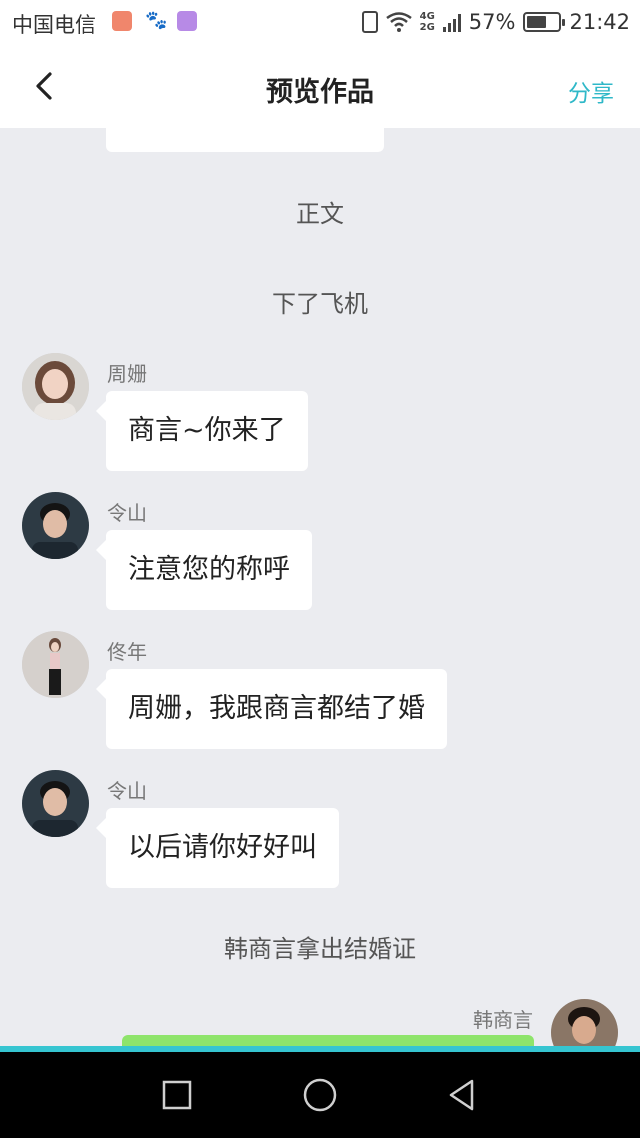  I want to click on battery-icon, so click(544, 22).